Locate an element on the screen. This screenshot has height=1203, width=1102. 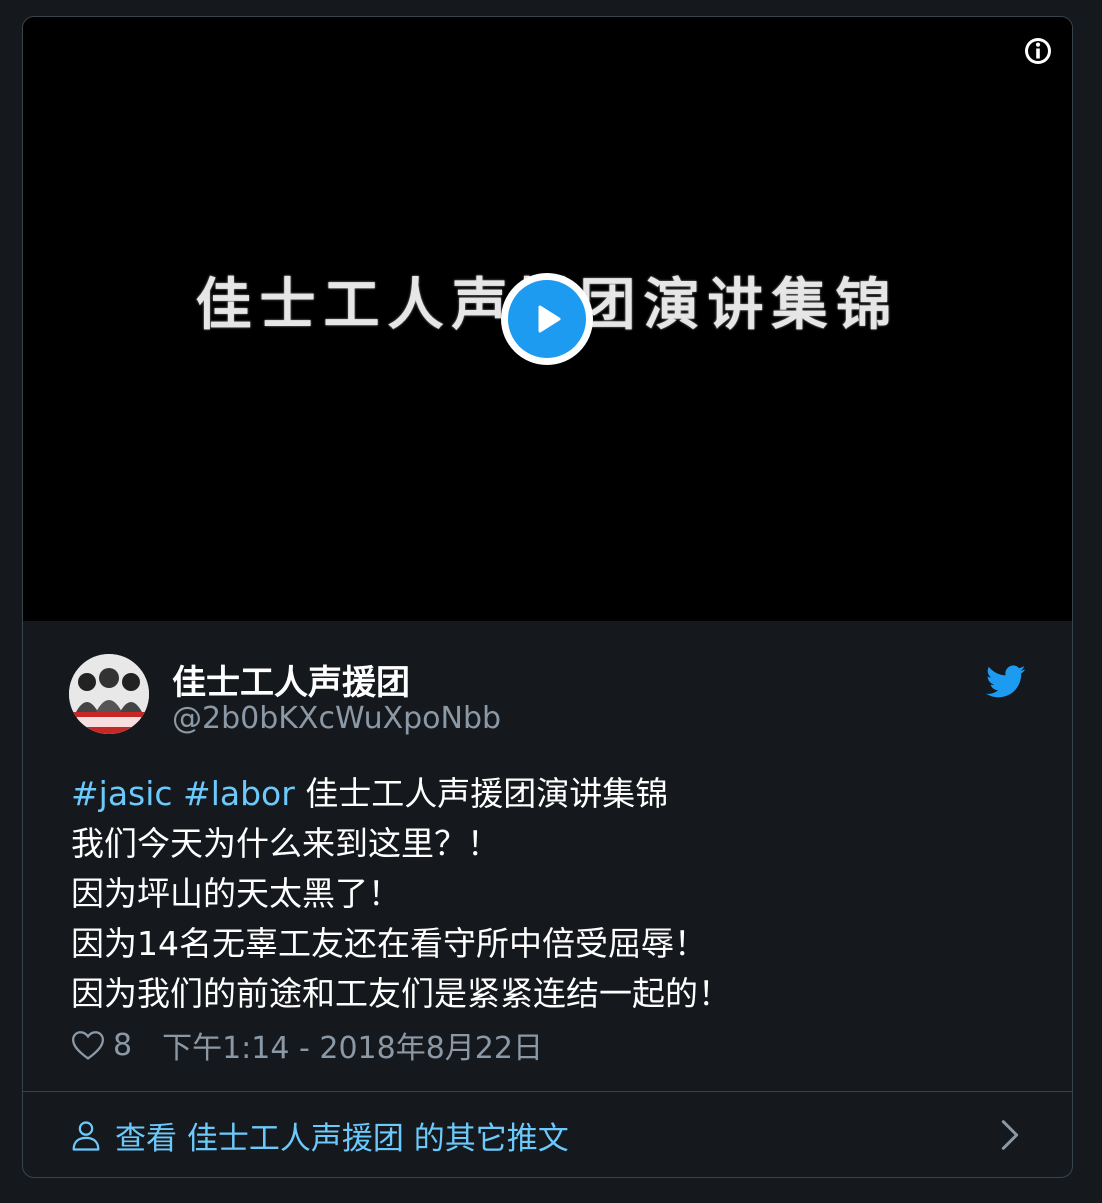
twitter-bird-icon is located at coordinates (1006, 682).